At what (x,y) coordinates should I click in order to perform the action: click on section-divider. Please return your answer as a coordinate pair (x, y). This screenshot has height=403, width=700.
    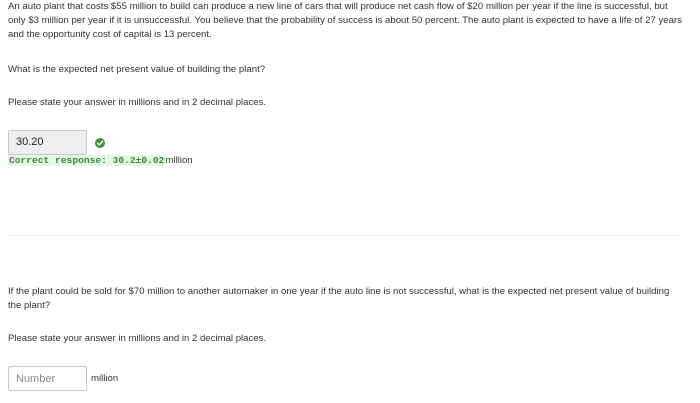
    Looking at the image, I should click on (344, 235).